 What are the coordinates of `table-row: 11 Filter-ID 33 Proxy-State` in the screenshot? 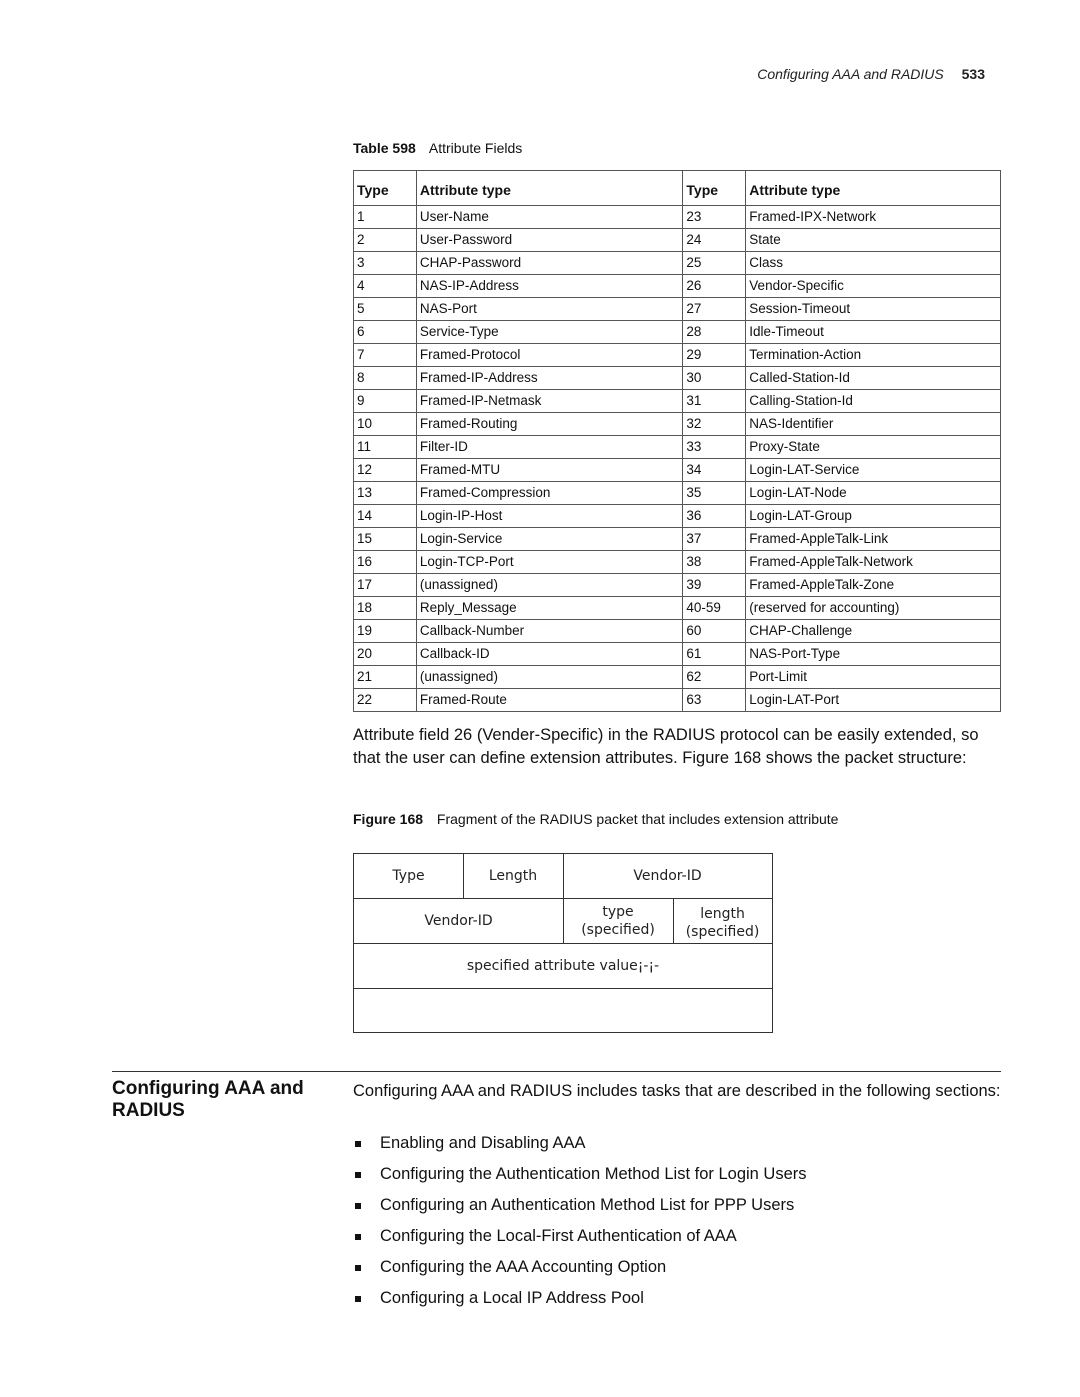 It's located at (677, 447).